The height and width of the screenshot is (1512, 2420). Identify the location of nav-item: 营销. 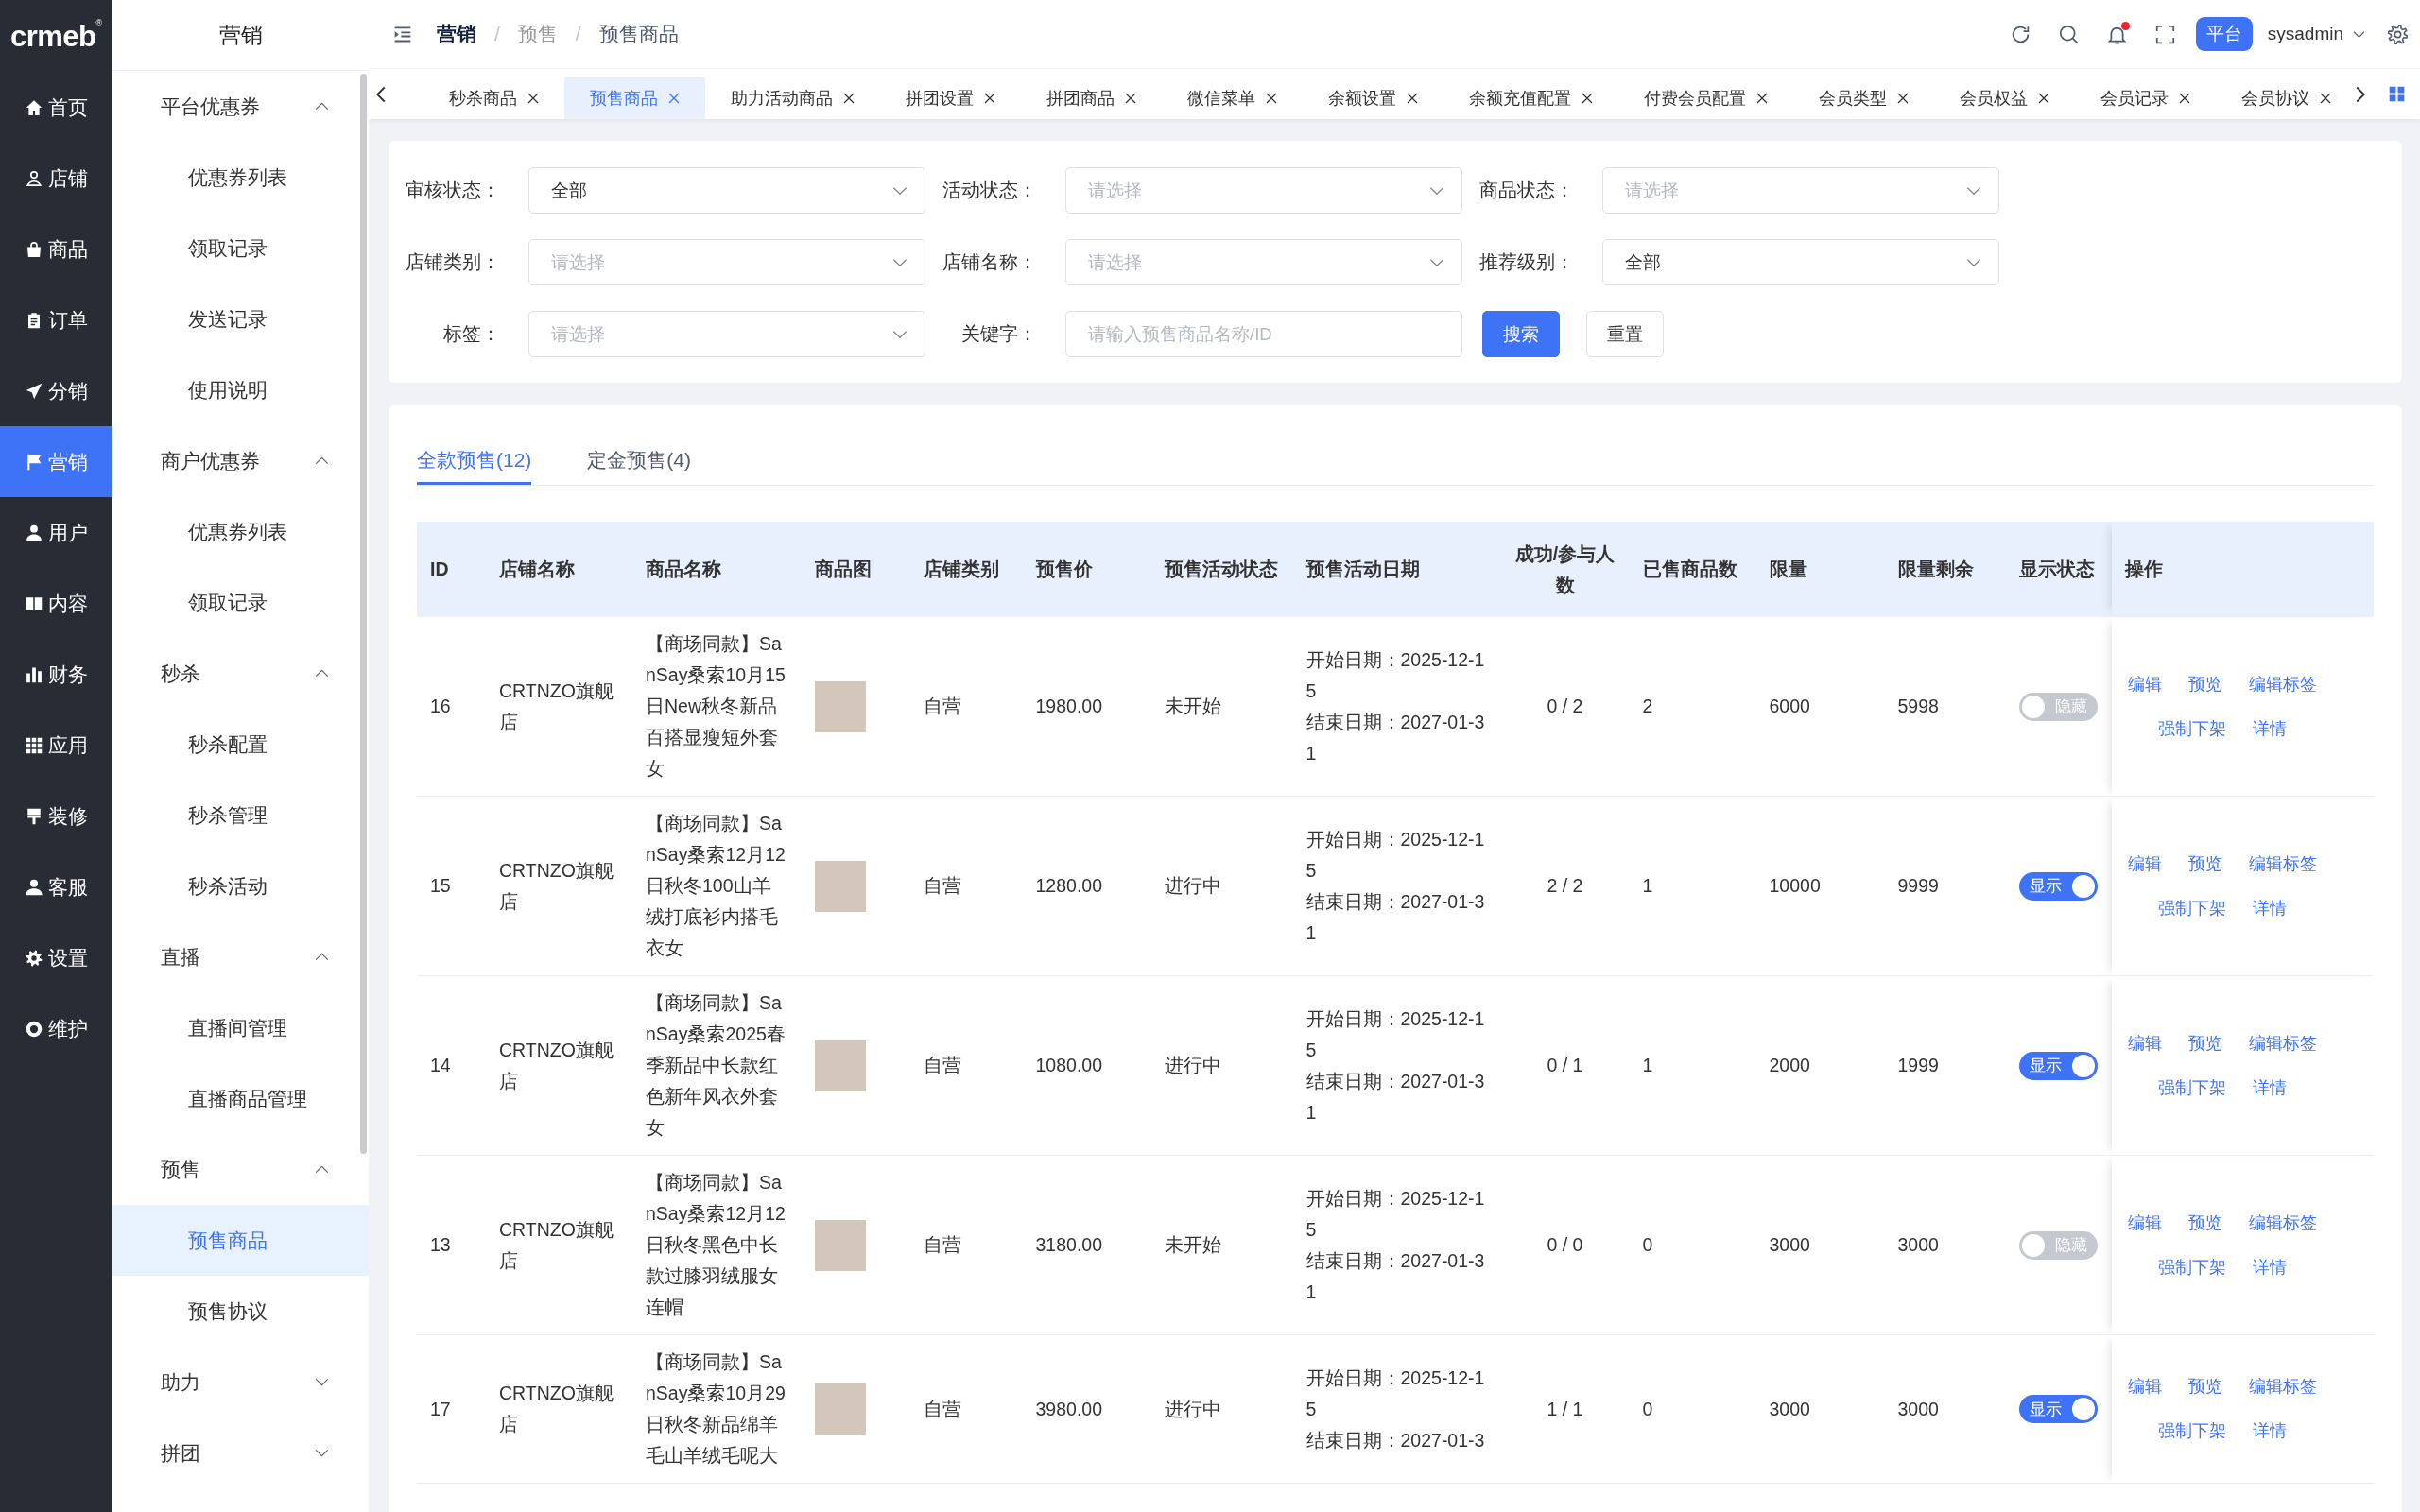
(56, 461).